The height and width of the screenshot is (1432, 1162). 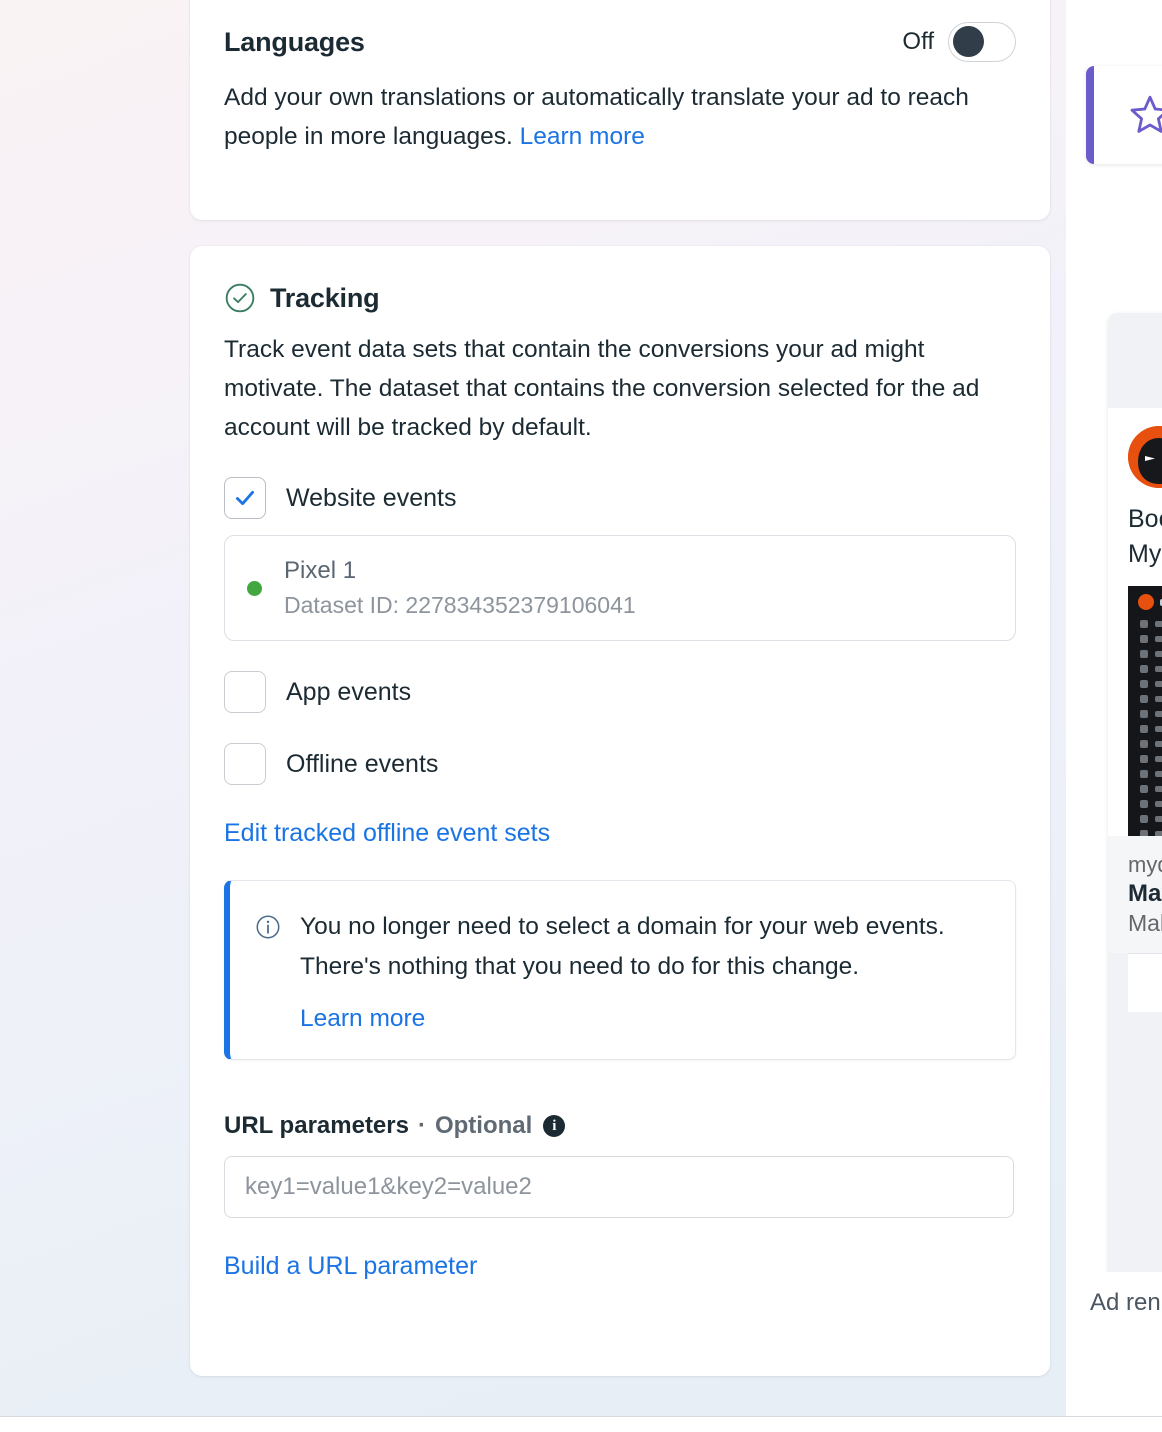 I want to click on languages-toggle-group: Off, so click(x=959, y=42).